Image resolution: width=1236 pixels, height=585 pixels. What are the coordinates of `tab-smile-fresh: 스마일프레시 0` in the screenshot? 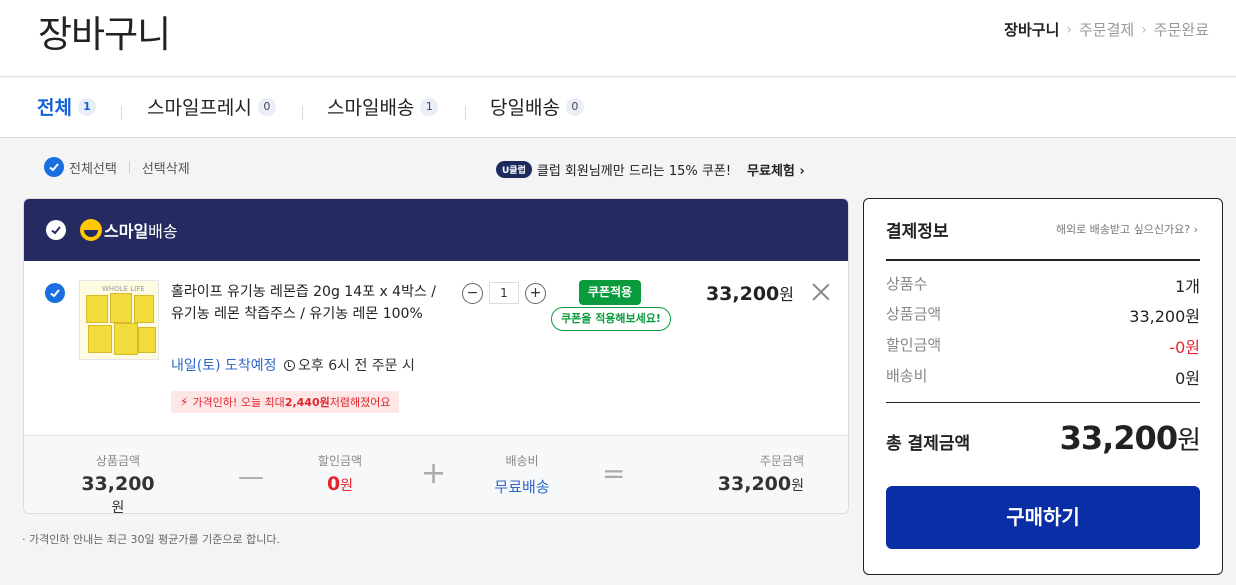 It's located at (211, 106).